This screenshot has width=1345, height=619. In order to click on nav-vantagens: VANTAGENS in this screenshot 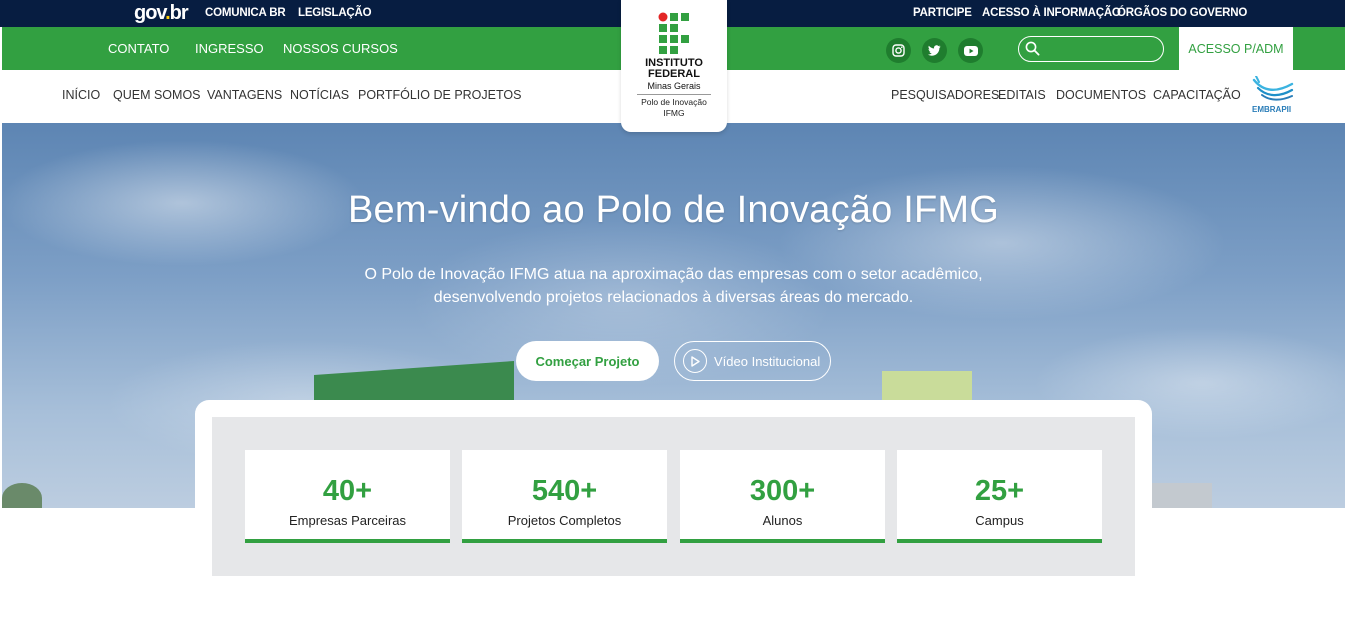, I will do `click(244, 95)`.